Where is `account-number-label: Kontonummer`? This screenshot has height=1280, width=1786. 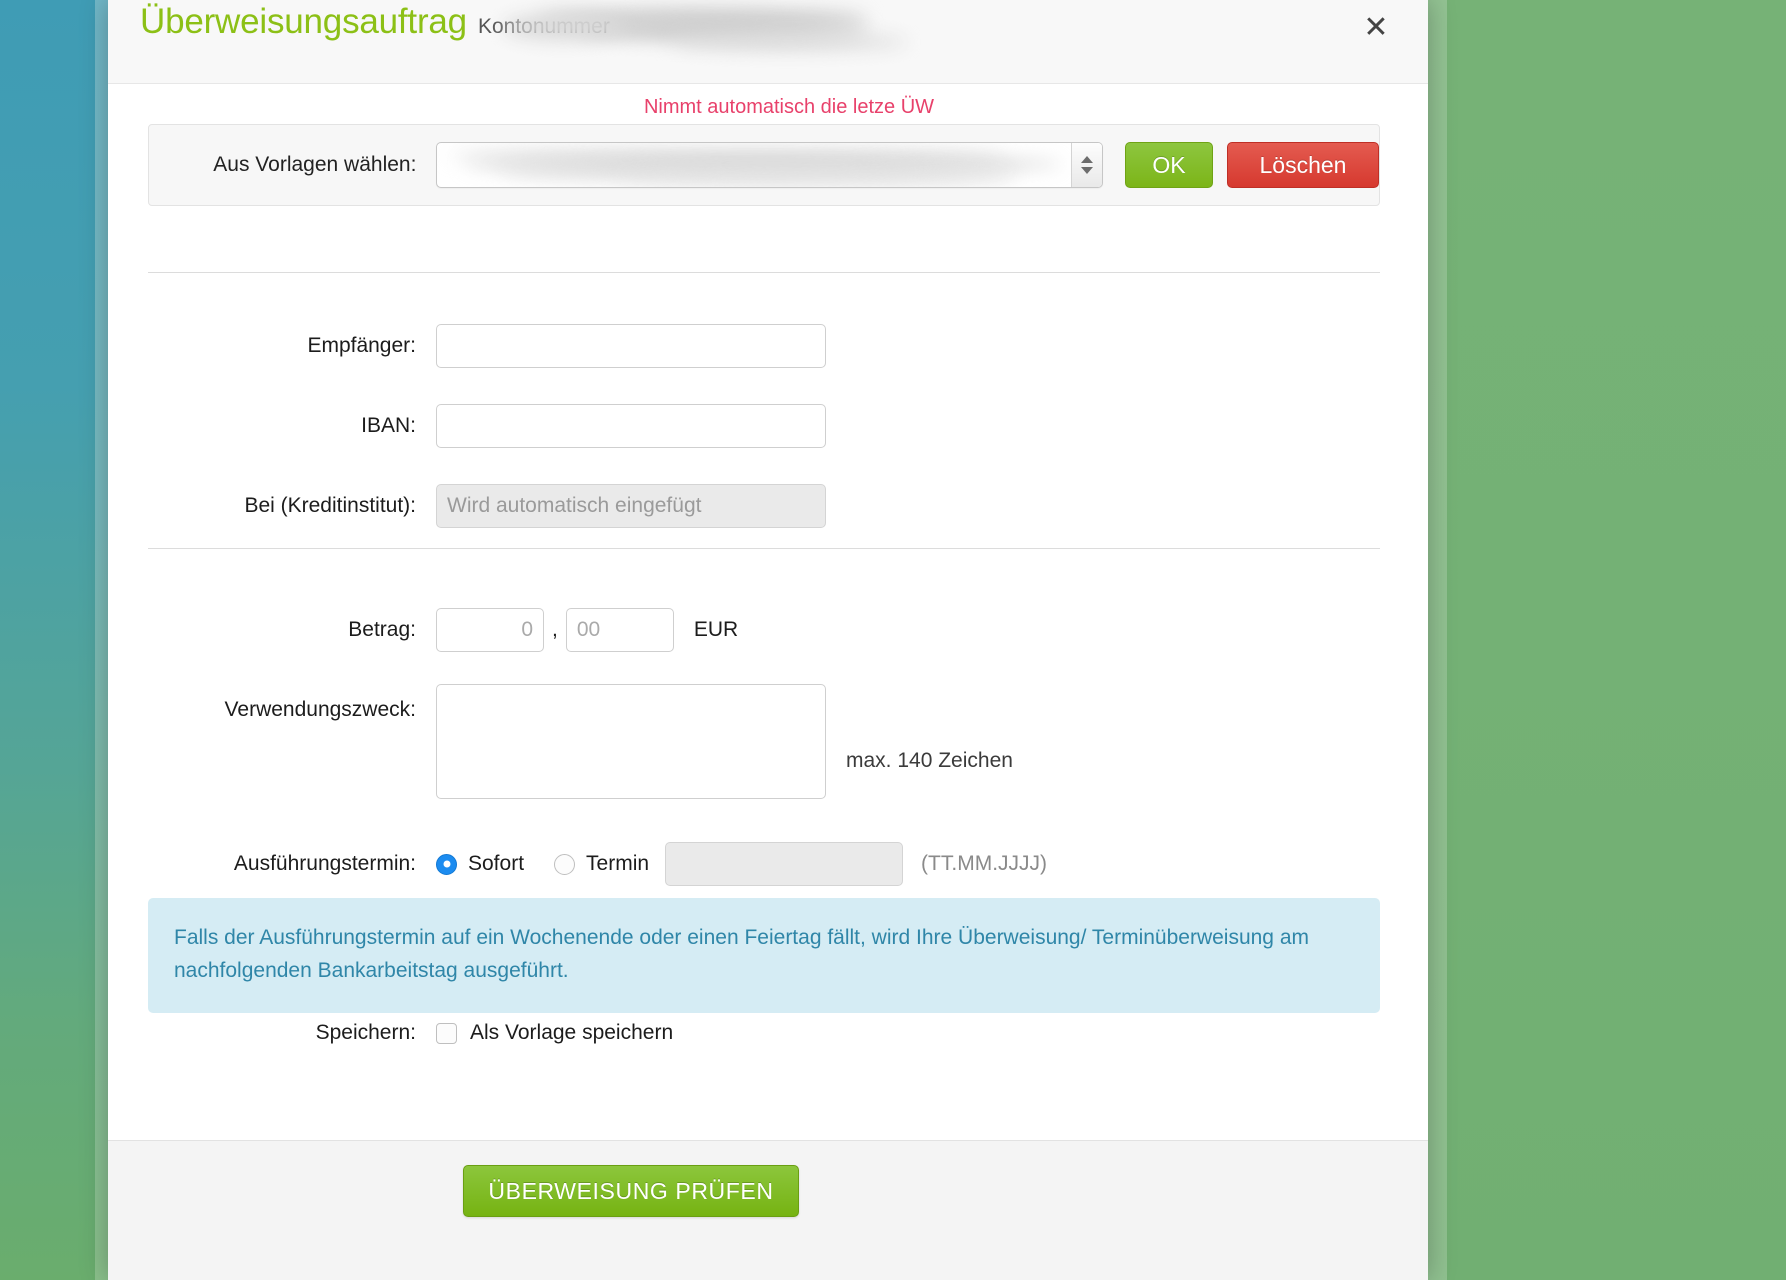 account-number-label: Kontonummer is located at coordinates (543, 26).